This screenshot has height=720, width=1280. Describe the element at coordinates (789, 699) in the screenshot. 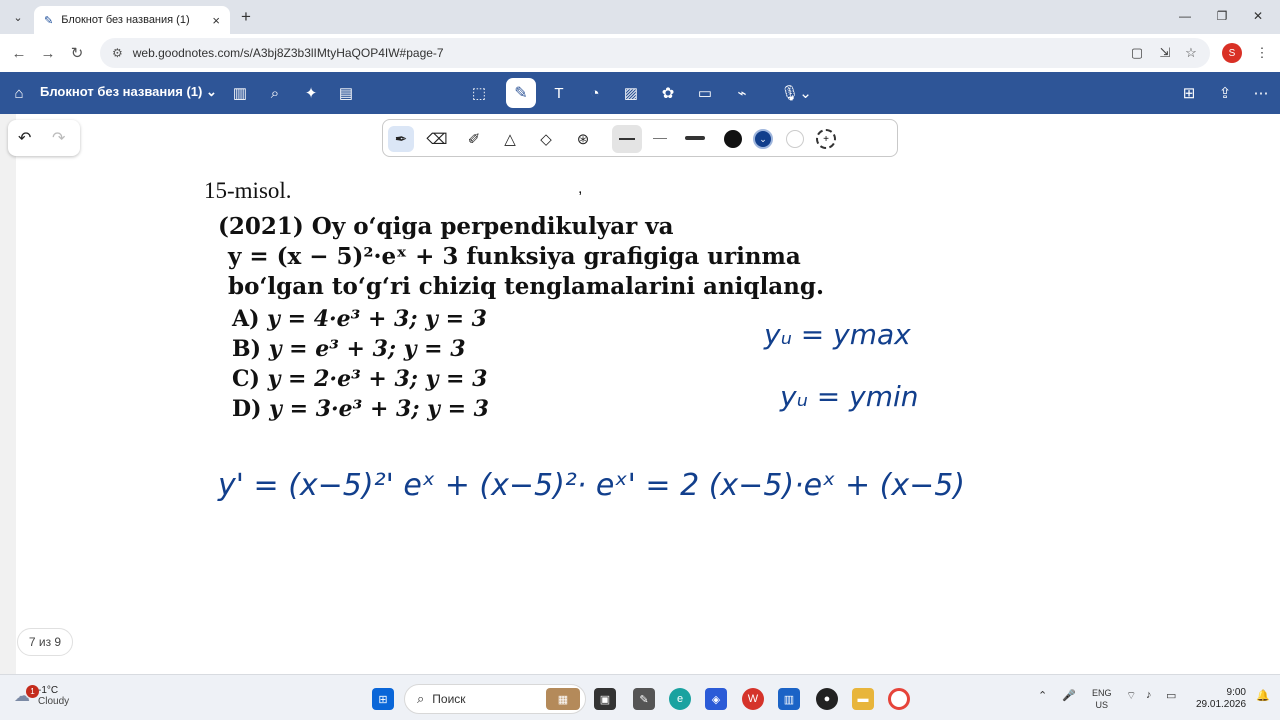

I see `microsoft-store-icon: ▥` at that location.